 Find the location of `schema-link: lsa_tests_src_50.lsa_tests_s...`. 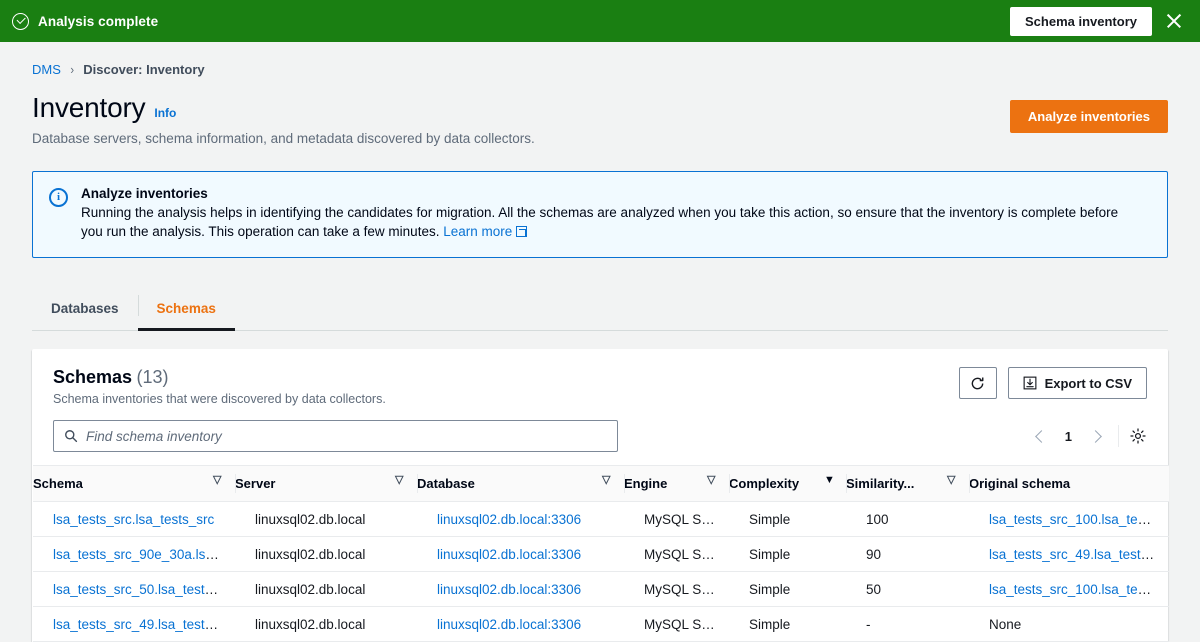

schema-link: lsa_tests_src_50.lsa_tests_s... is located at coordinates (144, 589).